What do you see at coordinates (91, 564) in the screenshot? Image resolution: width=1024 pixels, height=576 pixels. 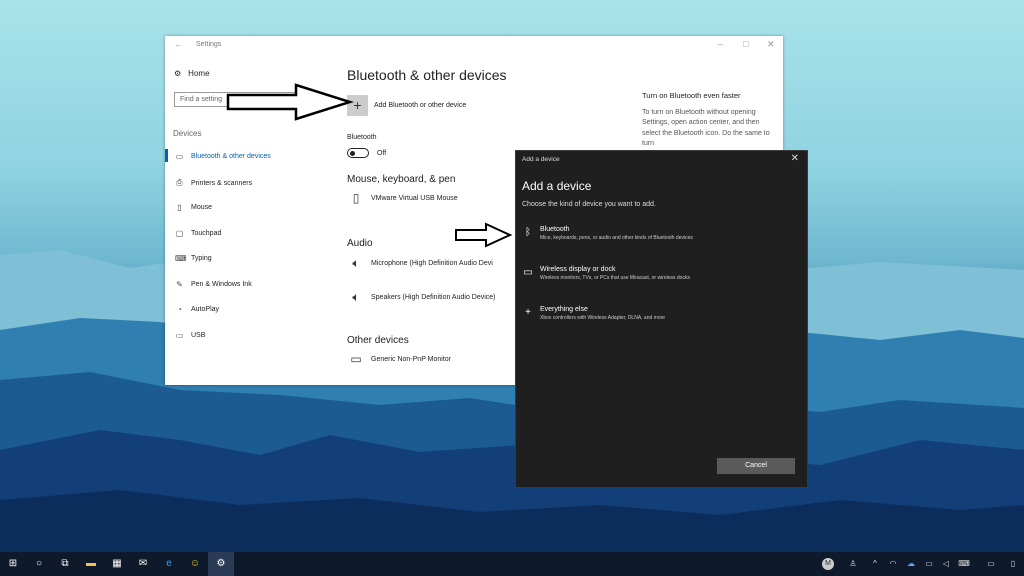 I see `file-explorer-icon: ▬` at bounding box center [91, 564].